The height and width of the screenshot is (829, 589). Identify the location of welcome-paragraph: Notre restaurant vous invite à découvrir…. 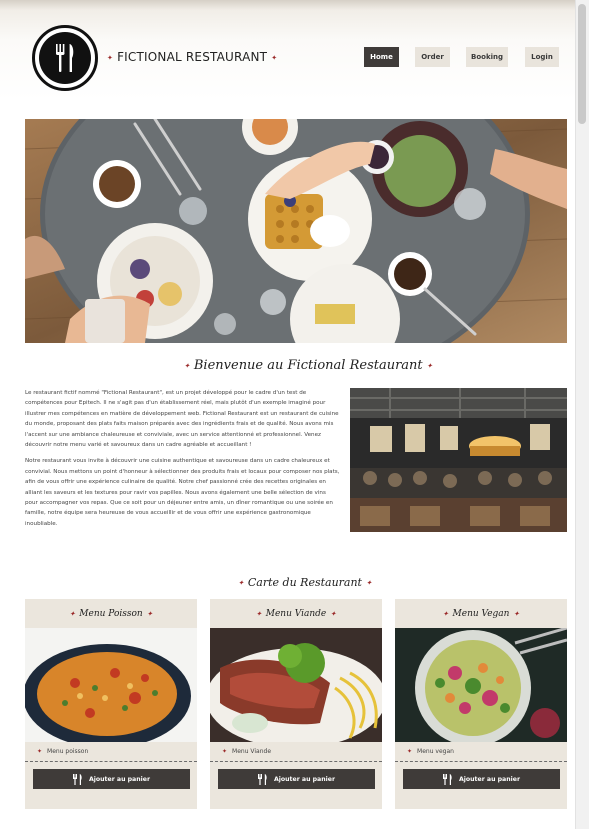
(182, 492).